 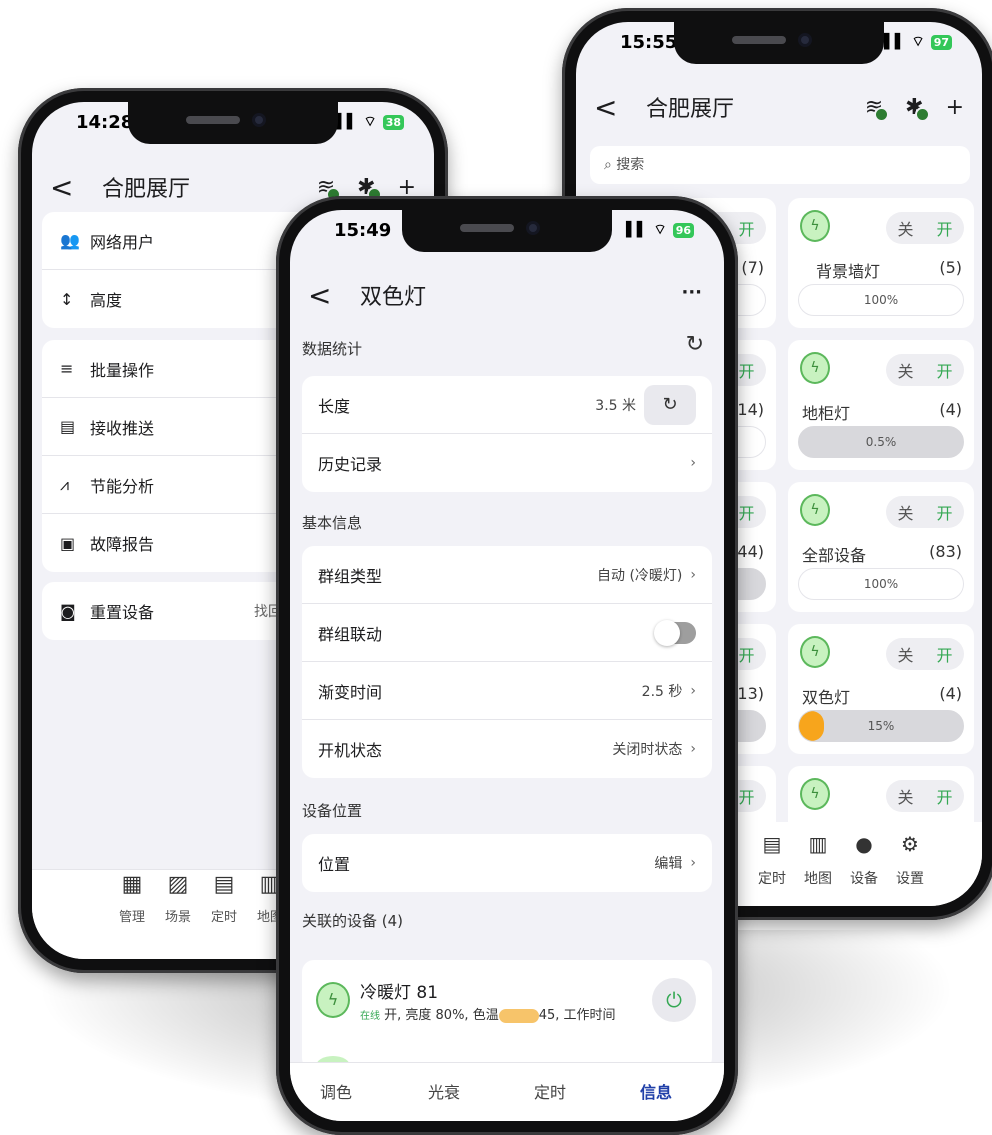 I want to click on tab-timer: 定时, so click(x=550, y=1091).